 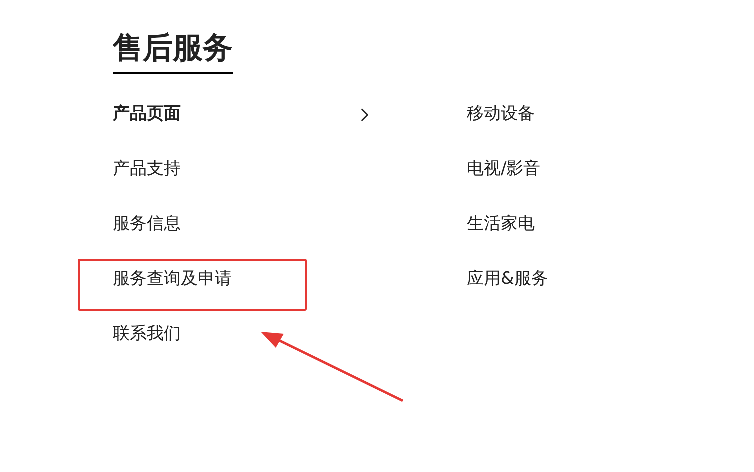 I want to click on submenu-link: 生活家电, so click(x=501, y=225).